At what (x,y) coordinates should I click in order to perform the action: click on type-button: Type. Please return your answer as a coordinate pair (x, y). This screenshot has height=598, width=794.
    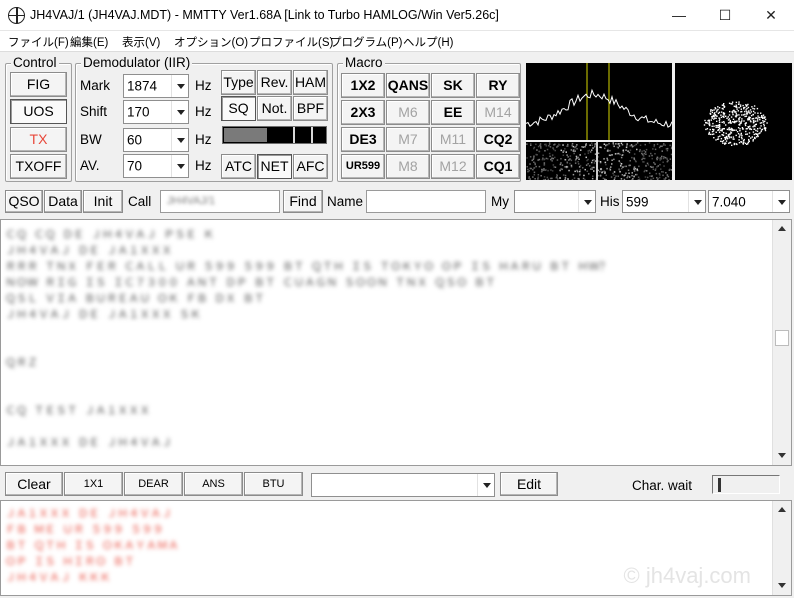
    Looking at the image, I should click on (238, 82).